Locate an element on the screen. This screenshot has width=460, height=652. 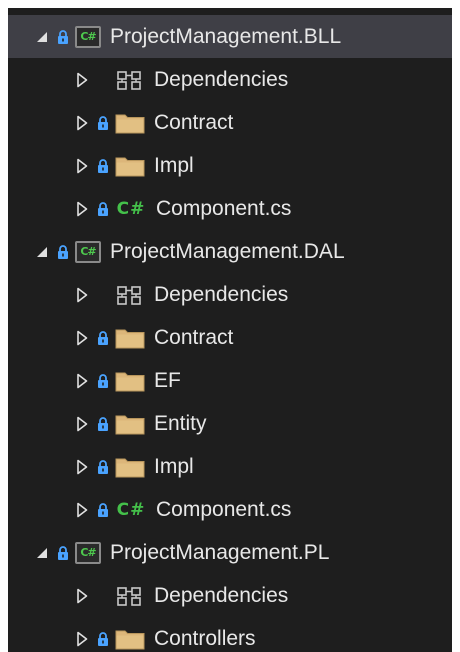
tree-project-row: C# ProjectManagement.BLL is located at coordinates (230, 36).